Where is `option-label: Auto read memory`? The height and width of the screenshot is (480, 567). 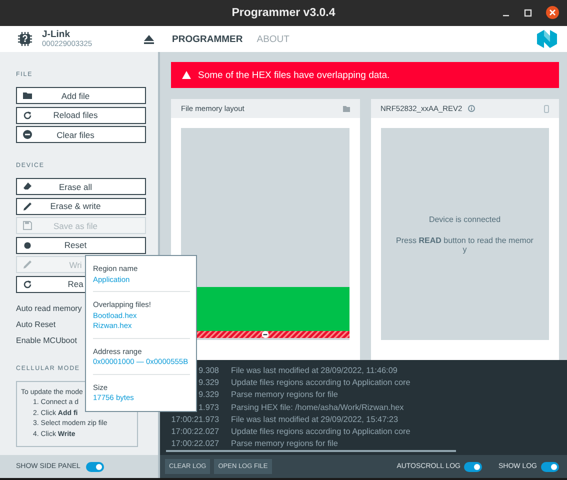 option-label: Auto read memory is located at coordinates (49, 309).